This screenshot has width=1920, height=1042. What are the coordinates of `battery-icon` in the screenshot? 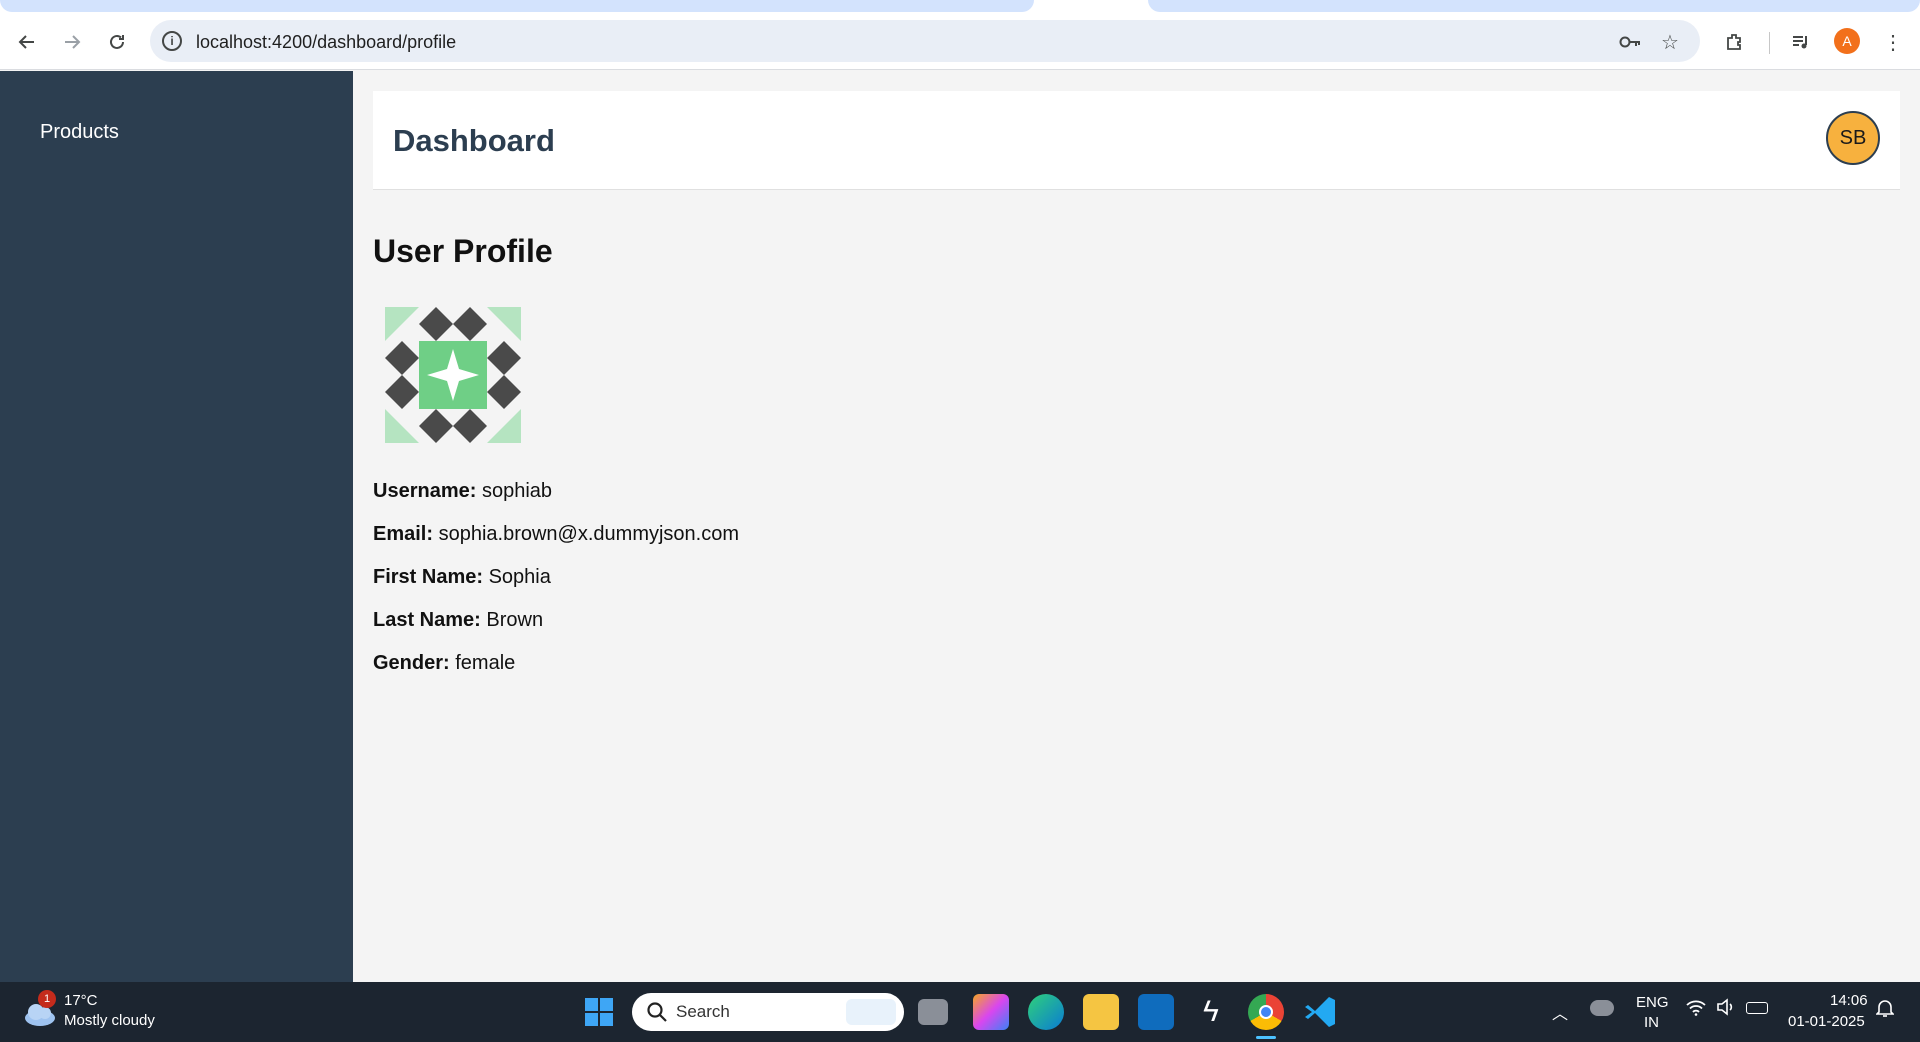 It's located at (1757, 1008).